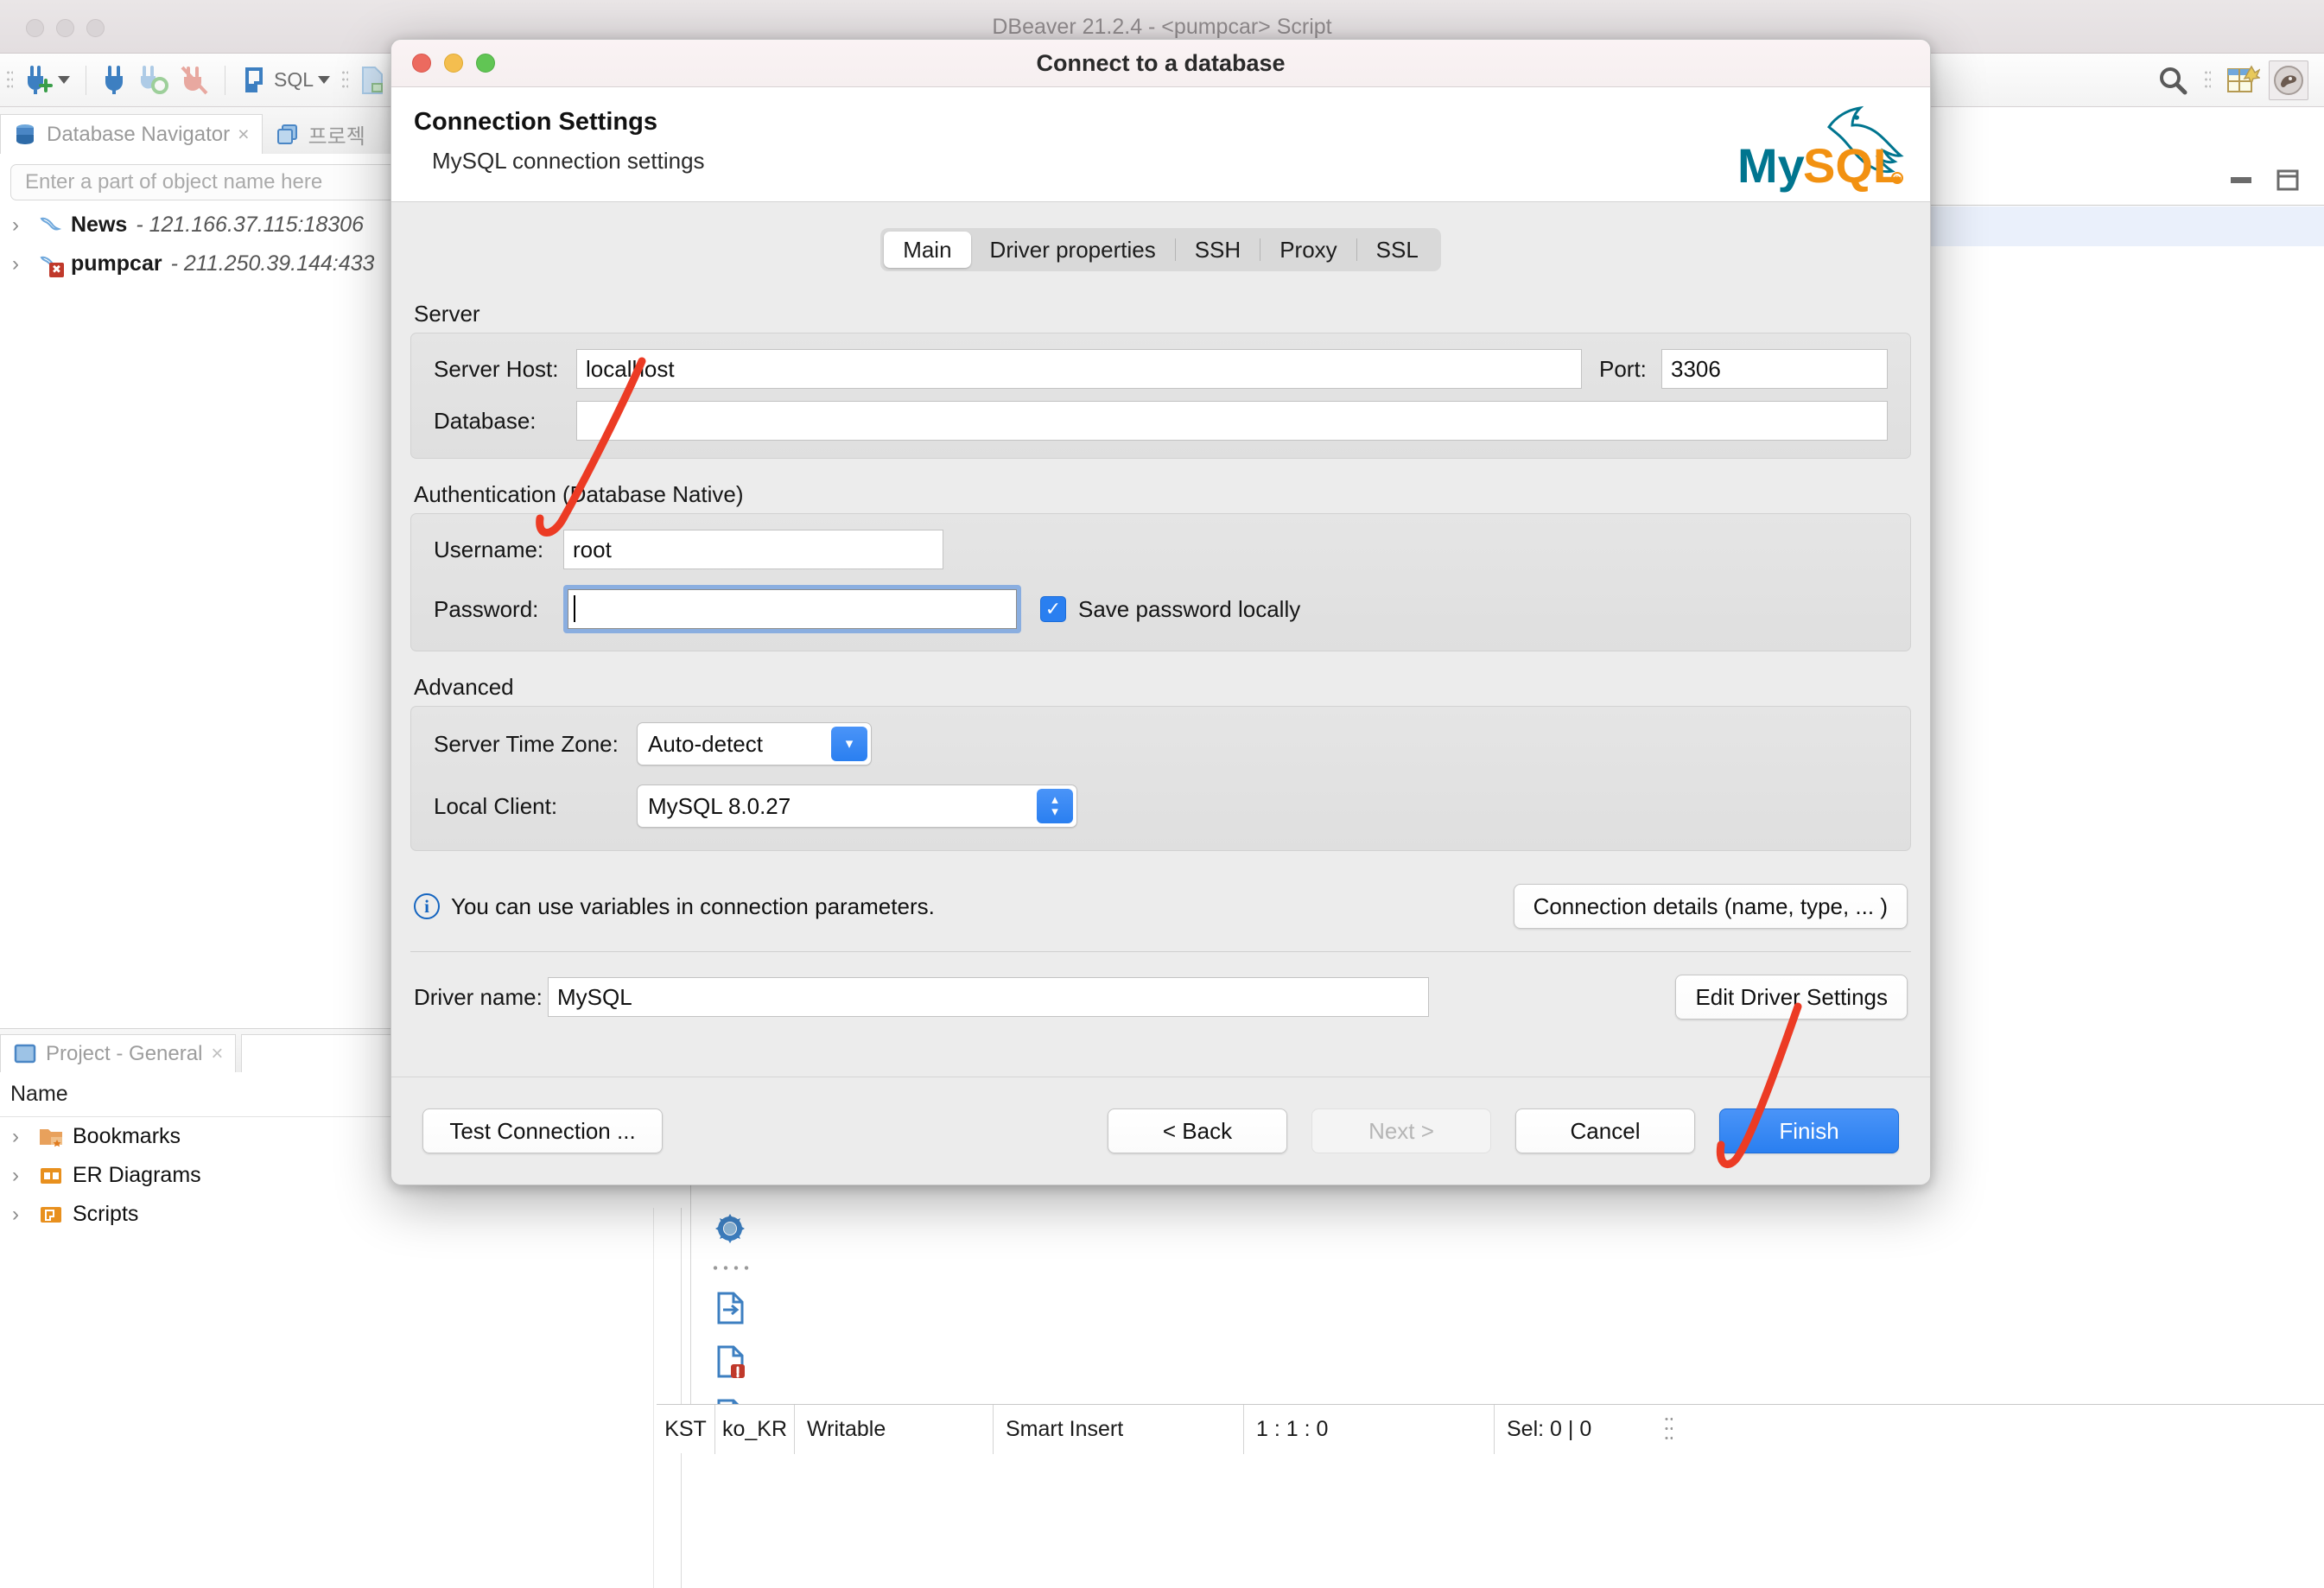 This screenshot has height=1588, width=2324. I want to click on maximize-panel-icon, so click(2288, 180).